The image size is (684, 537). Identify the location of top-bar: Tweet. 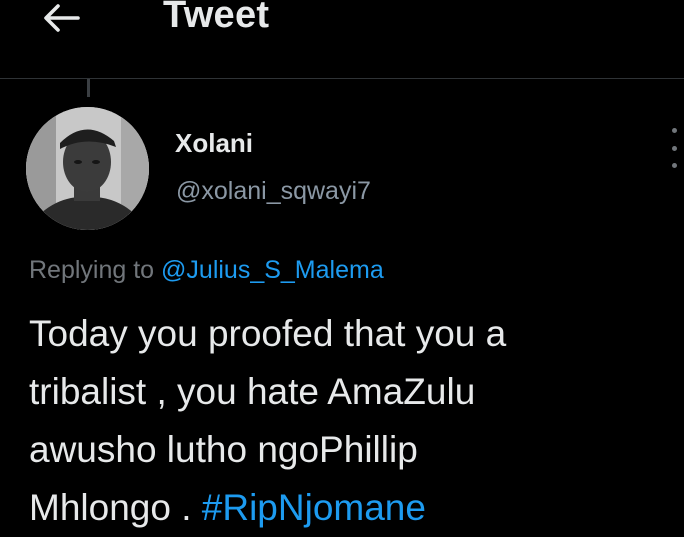
(342, 39).